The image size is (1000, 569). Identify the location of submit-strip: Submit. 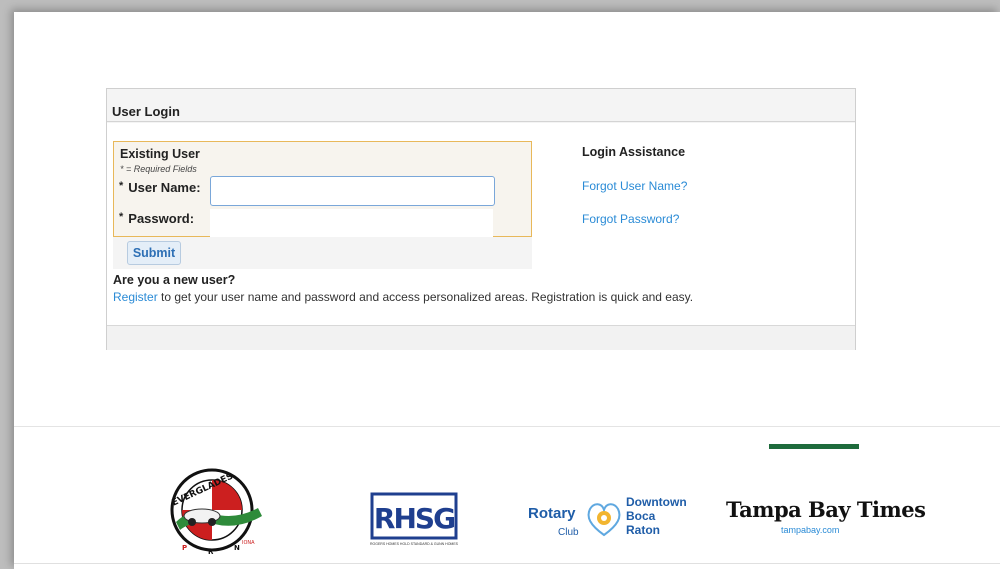
(322, 253).